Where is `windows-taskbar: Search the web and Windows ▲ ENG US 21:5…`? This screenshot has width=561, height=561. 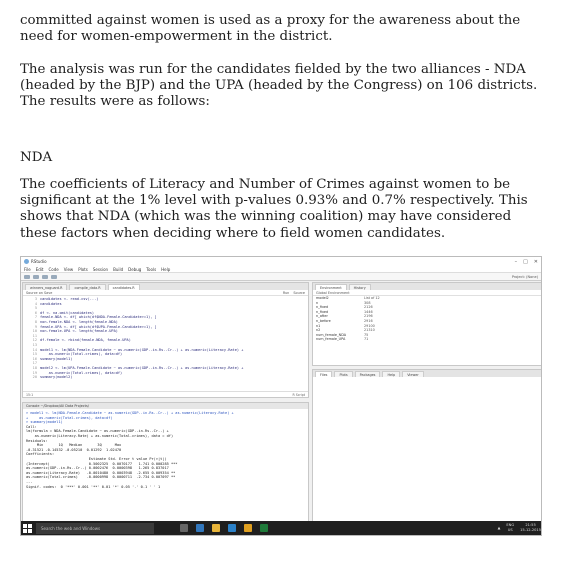 windows-taskbar: Search the web and Windows ▲ ENG US 21:5… is located at coordinates (281, 528).